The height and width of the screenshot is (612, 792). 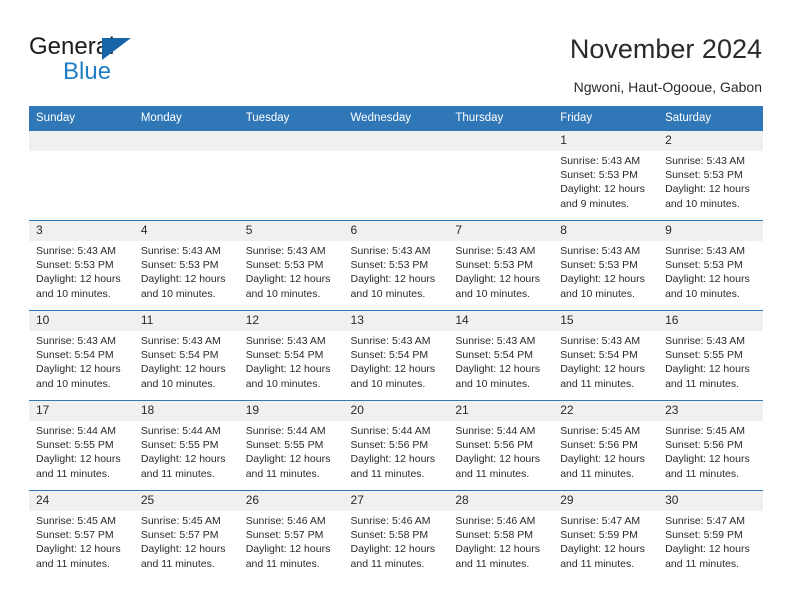 I want to click on daylight-text: Daylight: 12 hours and 9 minutes., so click(x=602, y=196).